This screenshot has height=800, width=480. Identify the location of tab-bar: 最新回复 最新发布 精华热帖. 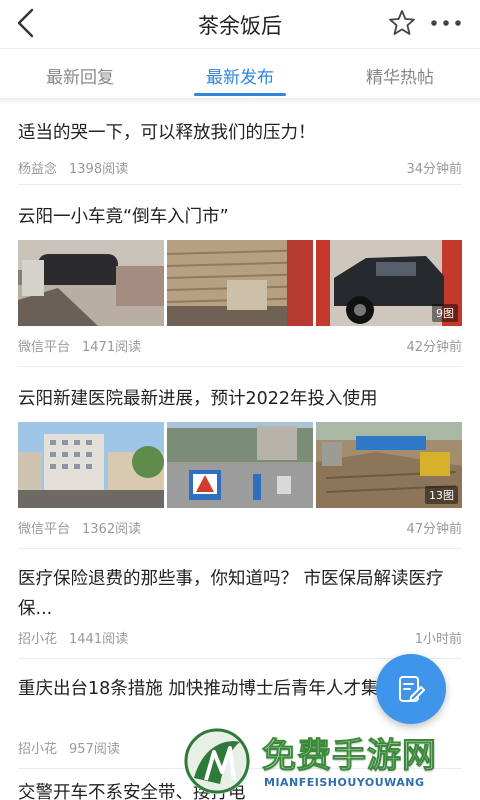
(240, 73).